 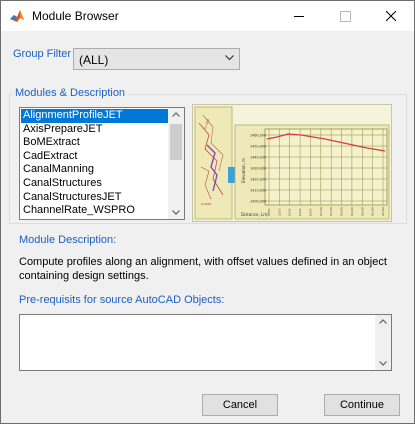 I want to click on preview-x-tick-label: 14,000, so click(x=342, y=211).